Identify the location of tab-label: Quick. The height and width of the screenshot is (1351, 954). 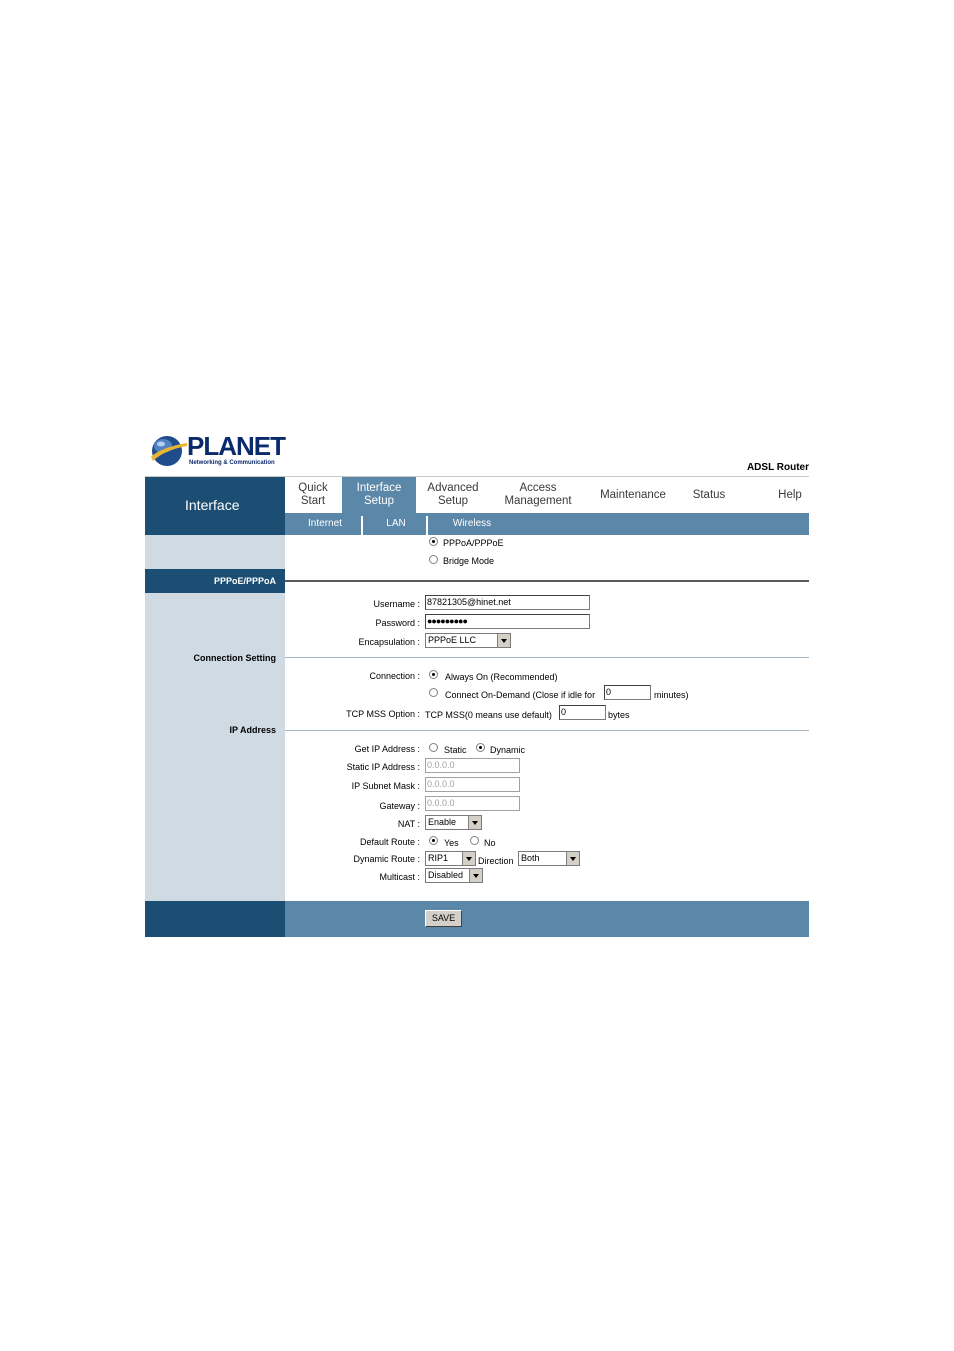
(313, 488).